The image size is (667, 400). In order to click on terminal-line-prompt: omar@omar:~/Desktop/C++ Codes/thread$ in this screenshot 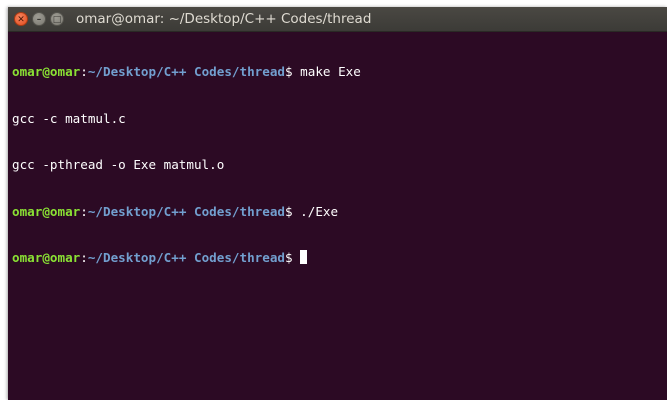, I will do `click(339, 258)`.